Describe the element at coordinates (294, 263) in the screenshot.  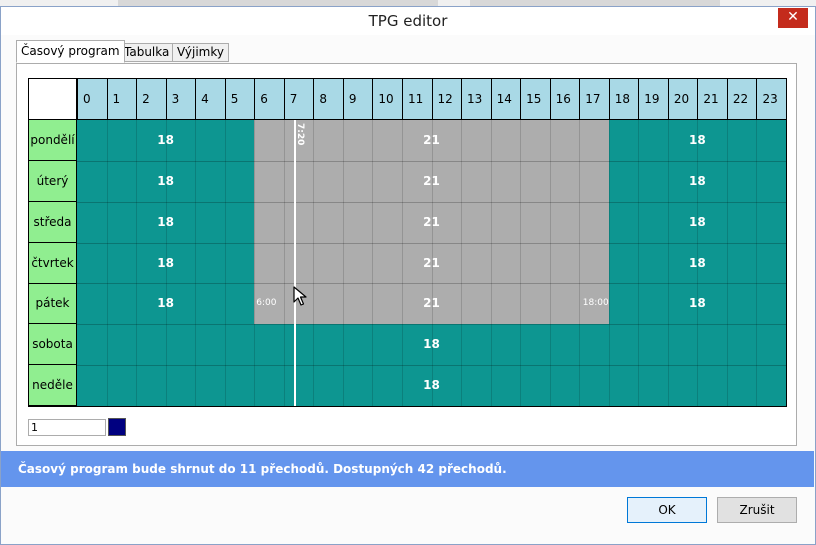
I see `time-cursor-line` at that location.